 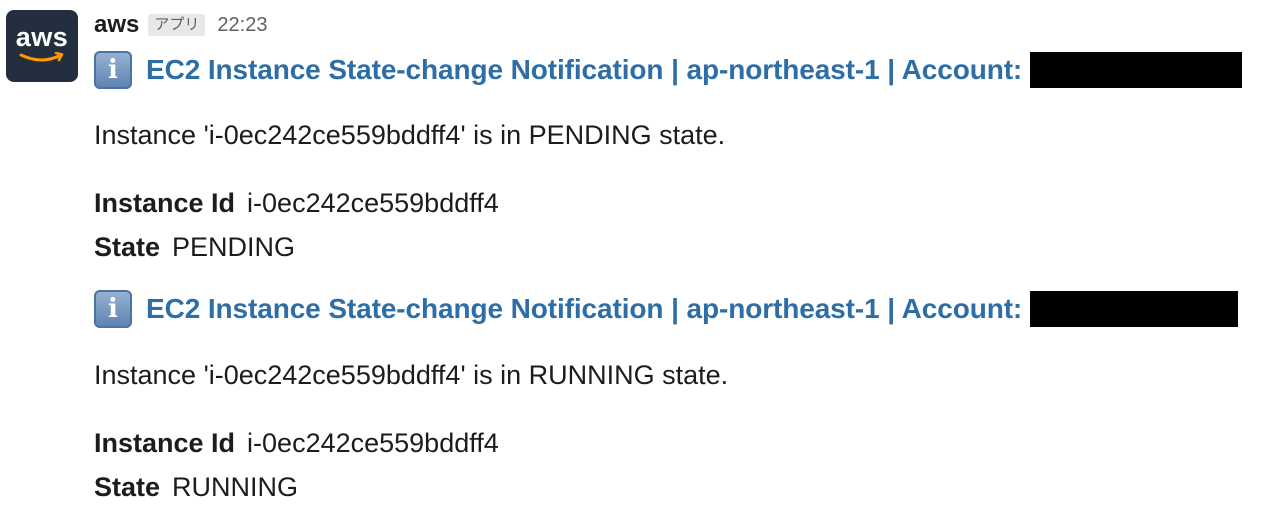 I want to click on message-header: aws アプリ 22:23, so click(x=180, y=25).